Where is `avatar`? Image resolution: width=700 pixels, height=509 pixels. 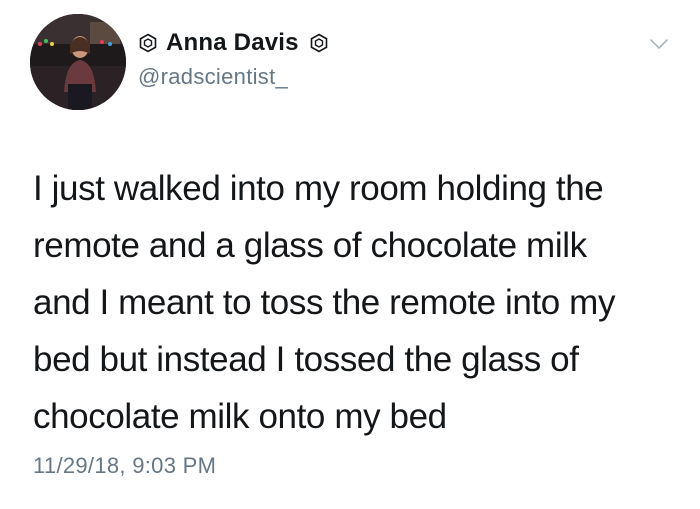 avatar is located at coordinates (78, 62).